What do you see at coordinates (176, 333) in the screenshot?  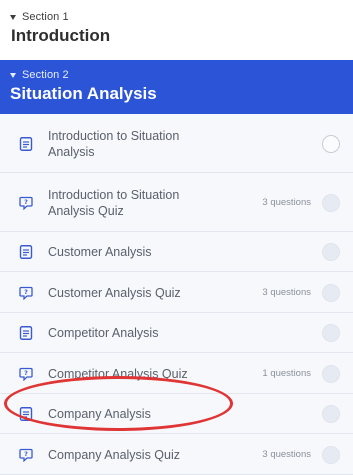 I see `lesson-row: Competitor Analysis` at bounding box center [176, 333].